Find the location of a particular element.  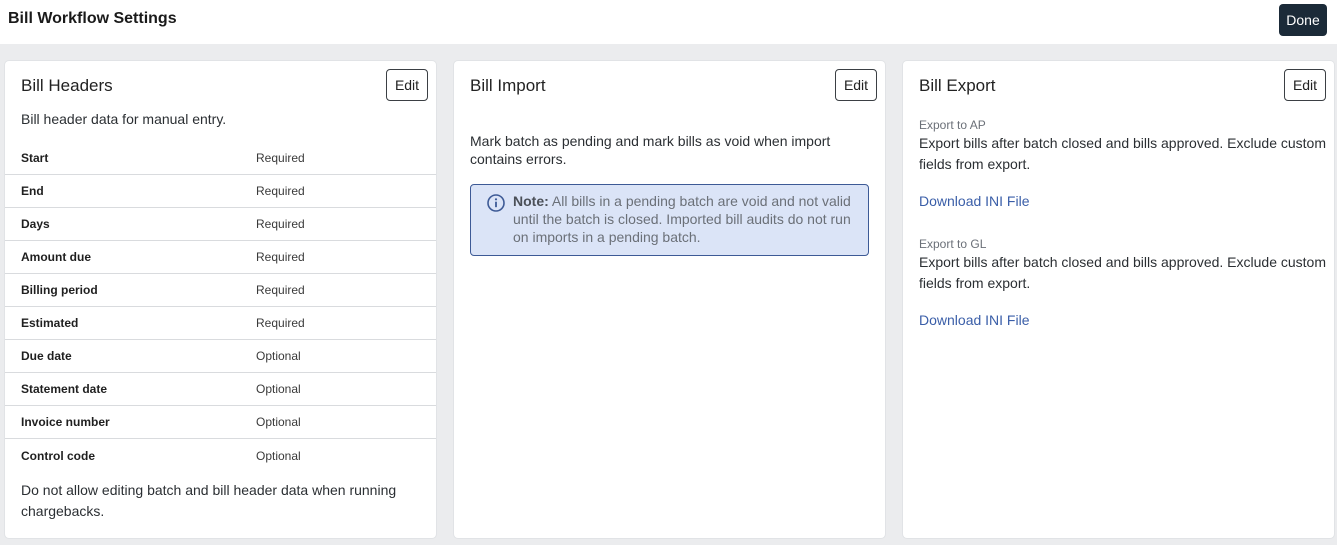

header-field-name: End is located at coordinates (32, 191).